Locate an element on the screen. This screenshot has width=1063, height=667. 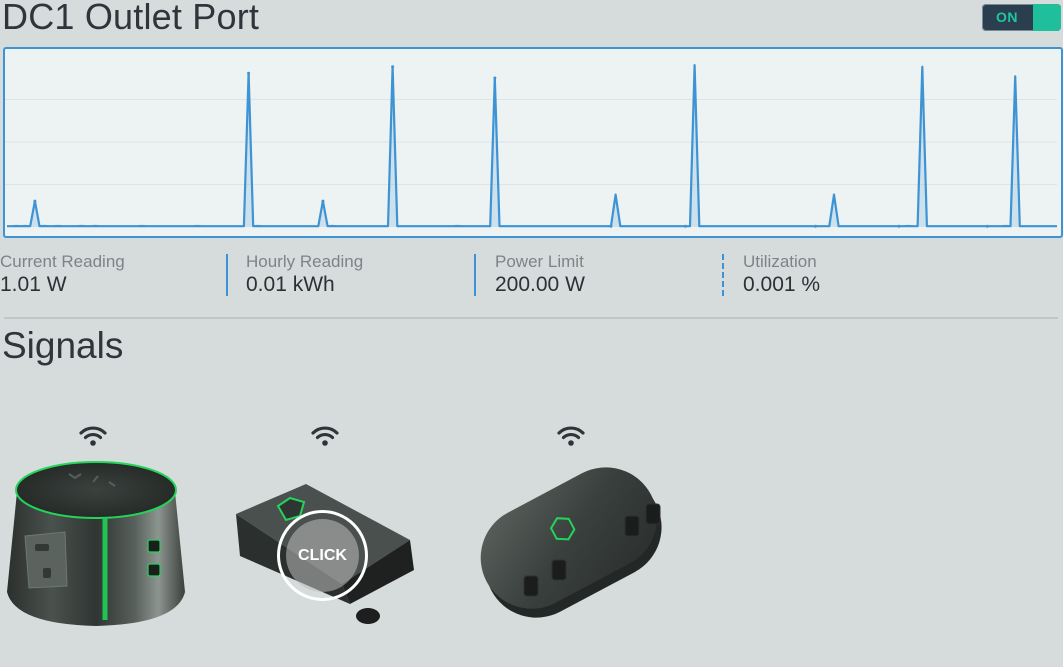
metric-value: 0.001 % is located at coordinates (782, 284).